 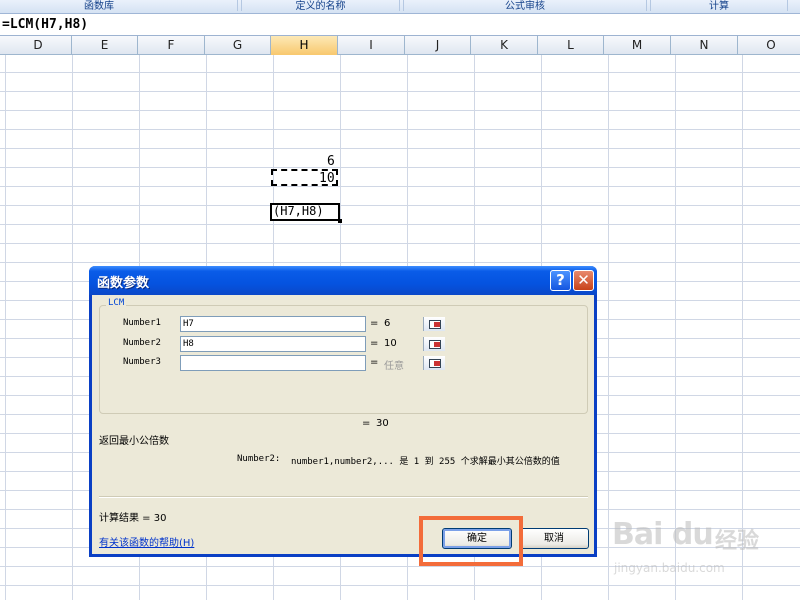 I want to click on watermark-brand: Bai du, so click(x=663, y=534).